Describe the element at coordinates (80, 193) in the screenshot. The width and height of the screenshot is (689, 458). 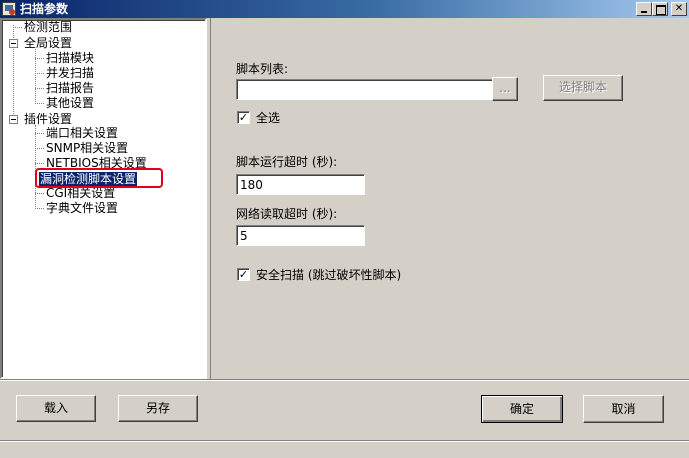
I see `tree-item-cgi-settings: CGI相关设置` at that location.